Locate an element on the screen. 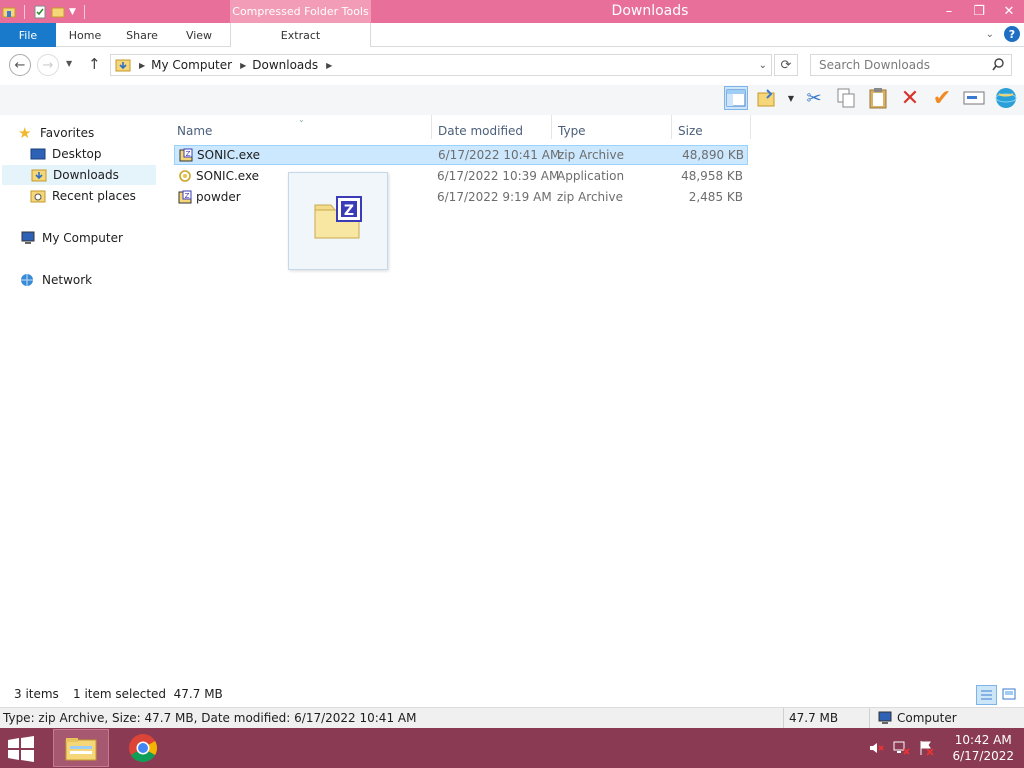 The image size is (1024, 768). details-location: Computer is located at coordinates (927, 718).